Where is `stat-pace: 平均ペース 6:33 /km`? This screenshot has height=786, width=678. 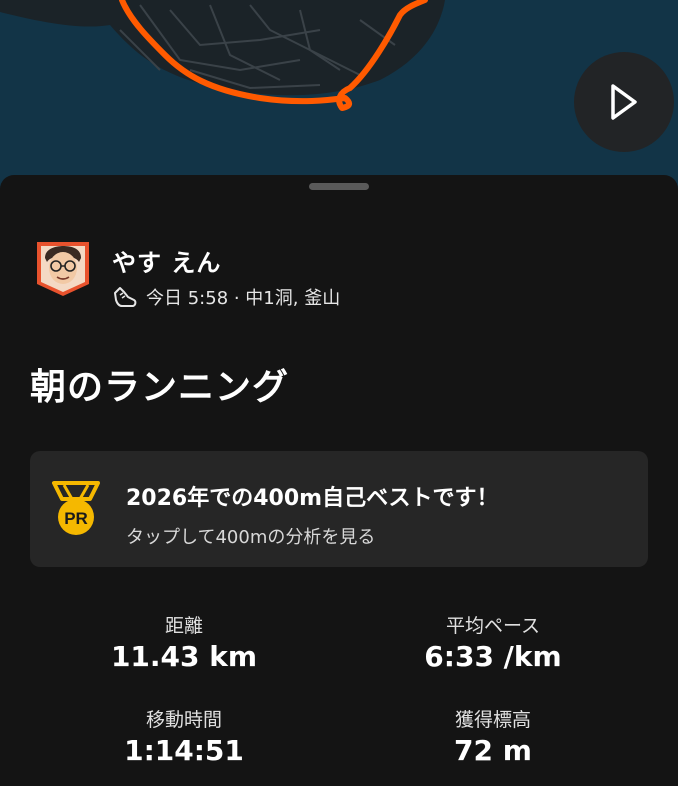
stat-pace: 平均ペース 6:33 /km is located at coordinates (493, 642).